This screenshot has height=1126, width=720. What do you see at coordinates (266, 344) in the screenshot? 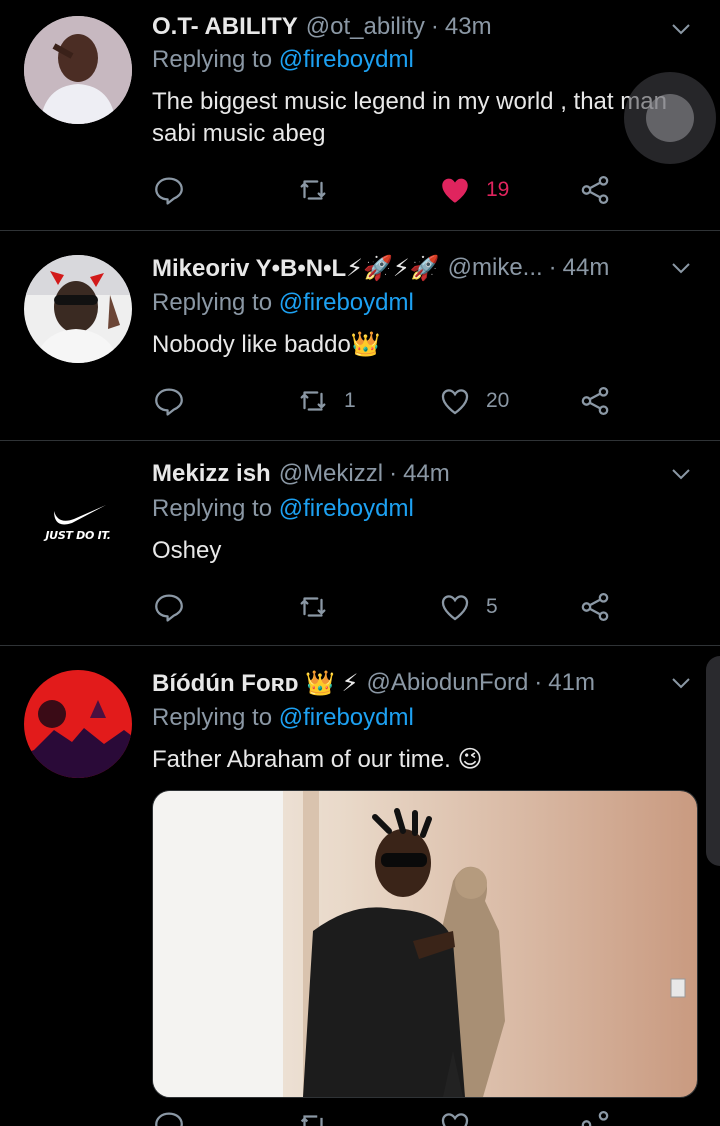
I see `tweet-text: Nobody like baddo👑` at bounding box center [266, 344].